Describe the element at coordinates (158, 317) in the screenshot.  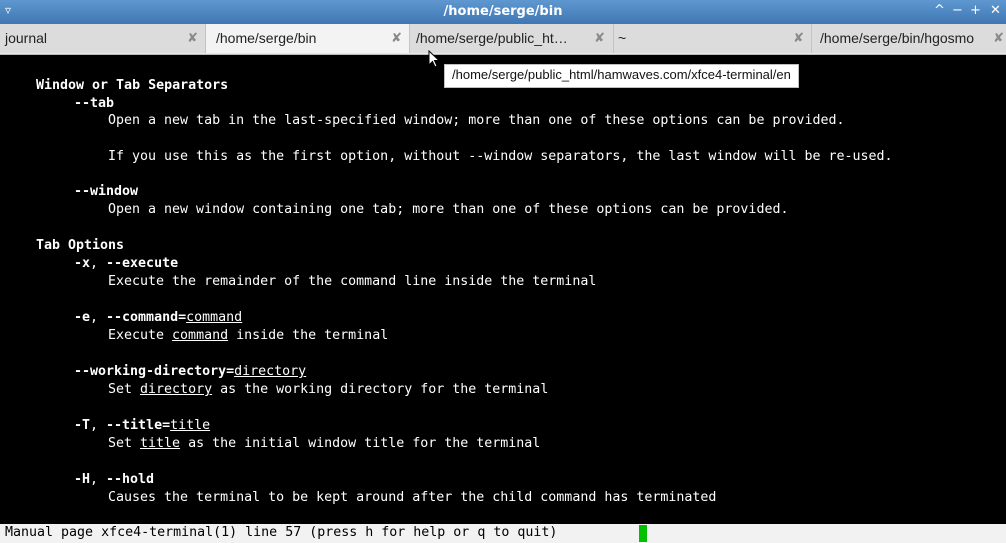
I see `option-flag-line: -e, --command=command` at that location.